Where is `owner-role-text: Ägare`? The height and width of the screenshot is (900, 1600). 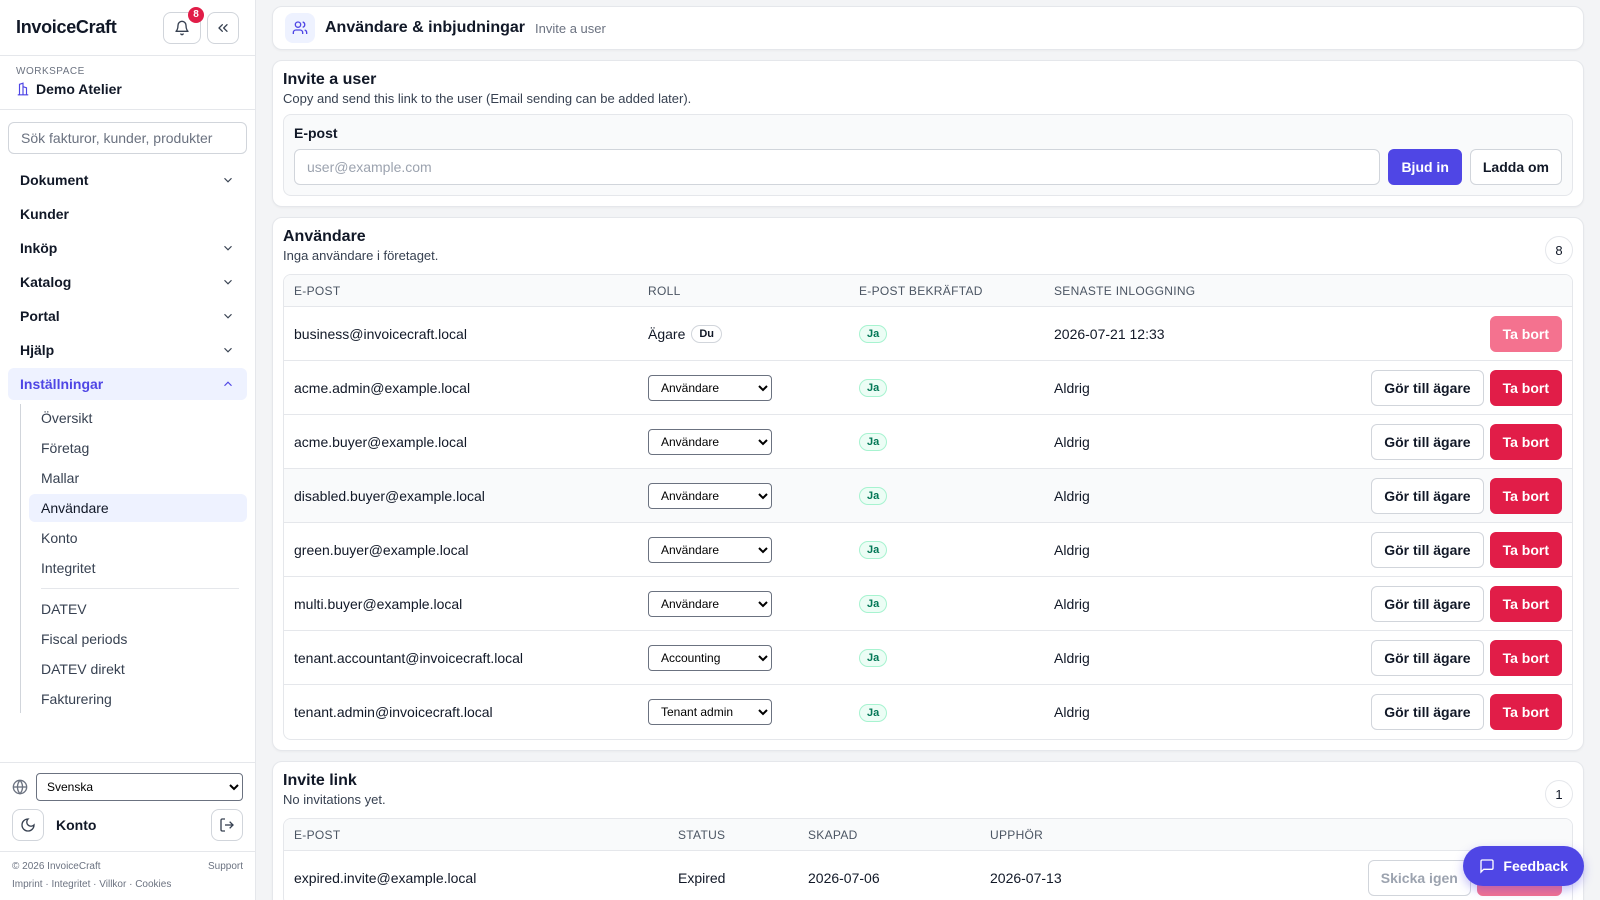
owner-role-text: Ägare is located at coordinates (667, 333).